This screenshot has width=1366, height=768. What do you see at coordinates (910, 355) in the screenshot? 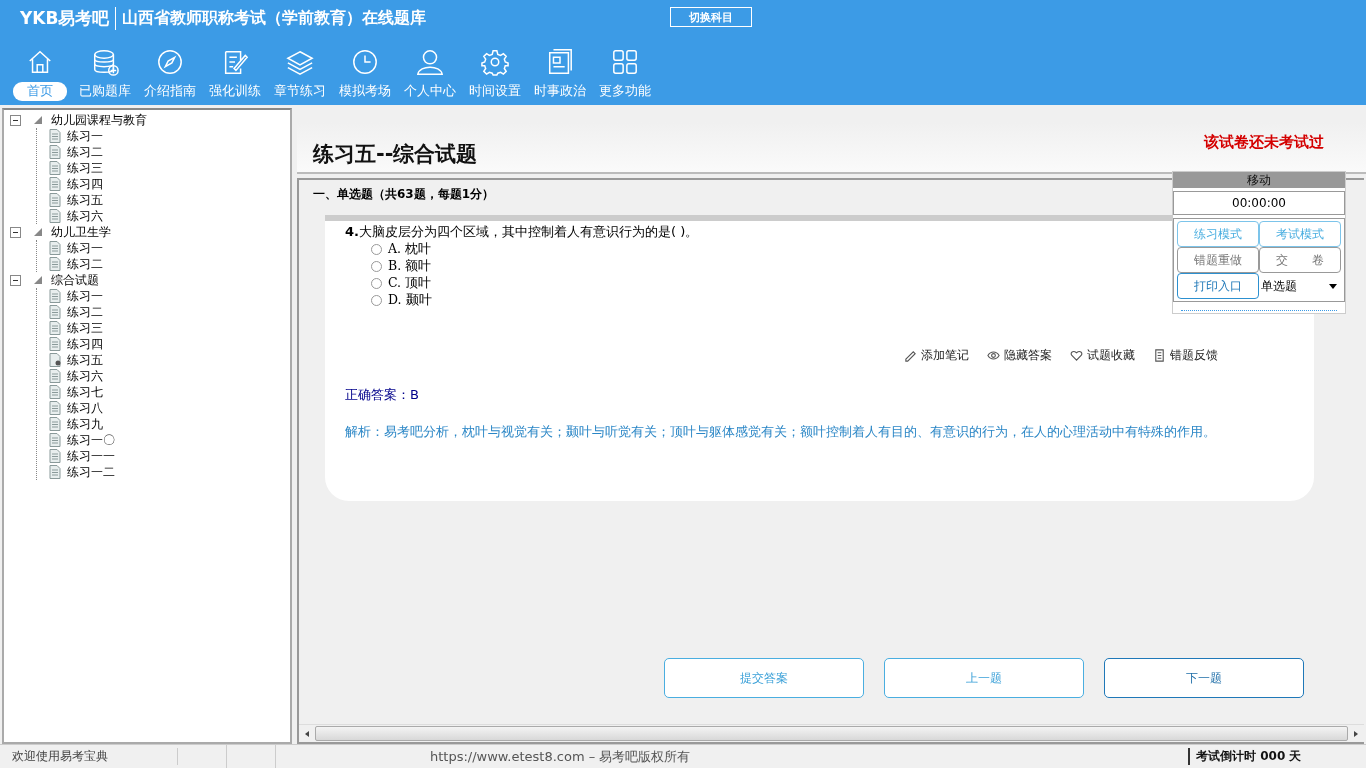
I see `pen-icon` at bounding box center [910, 355].